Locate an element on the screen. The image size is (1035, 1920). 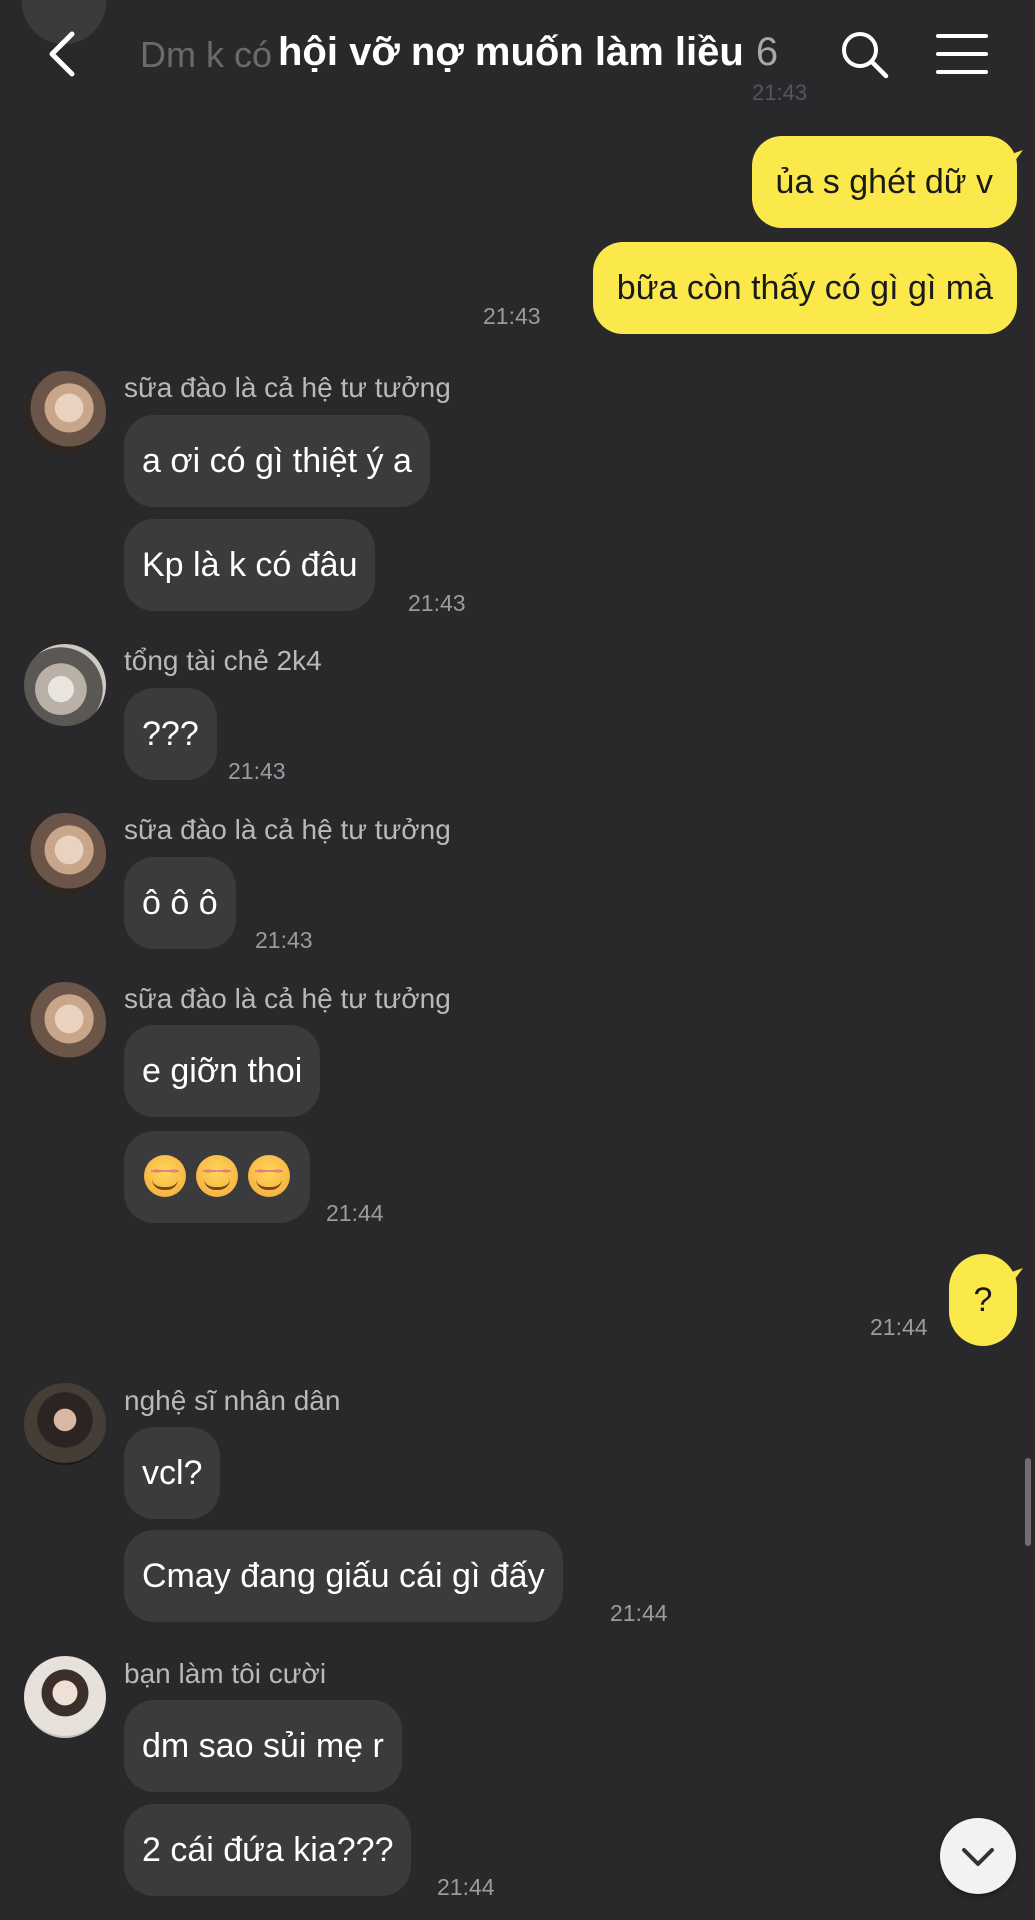
scrolled-message-time: 21:43 is located at coordinates (780, 92).